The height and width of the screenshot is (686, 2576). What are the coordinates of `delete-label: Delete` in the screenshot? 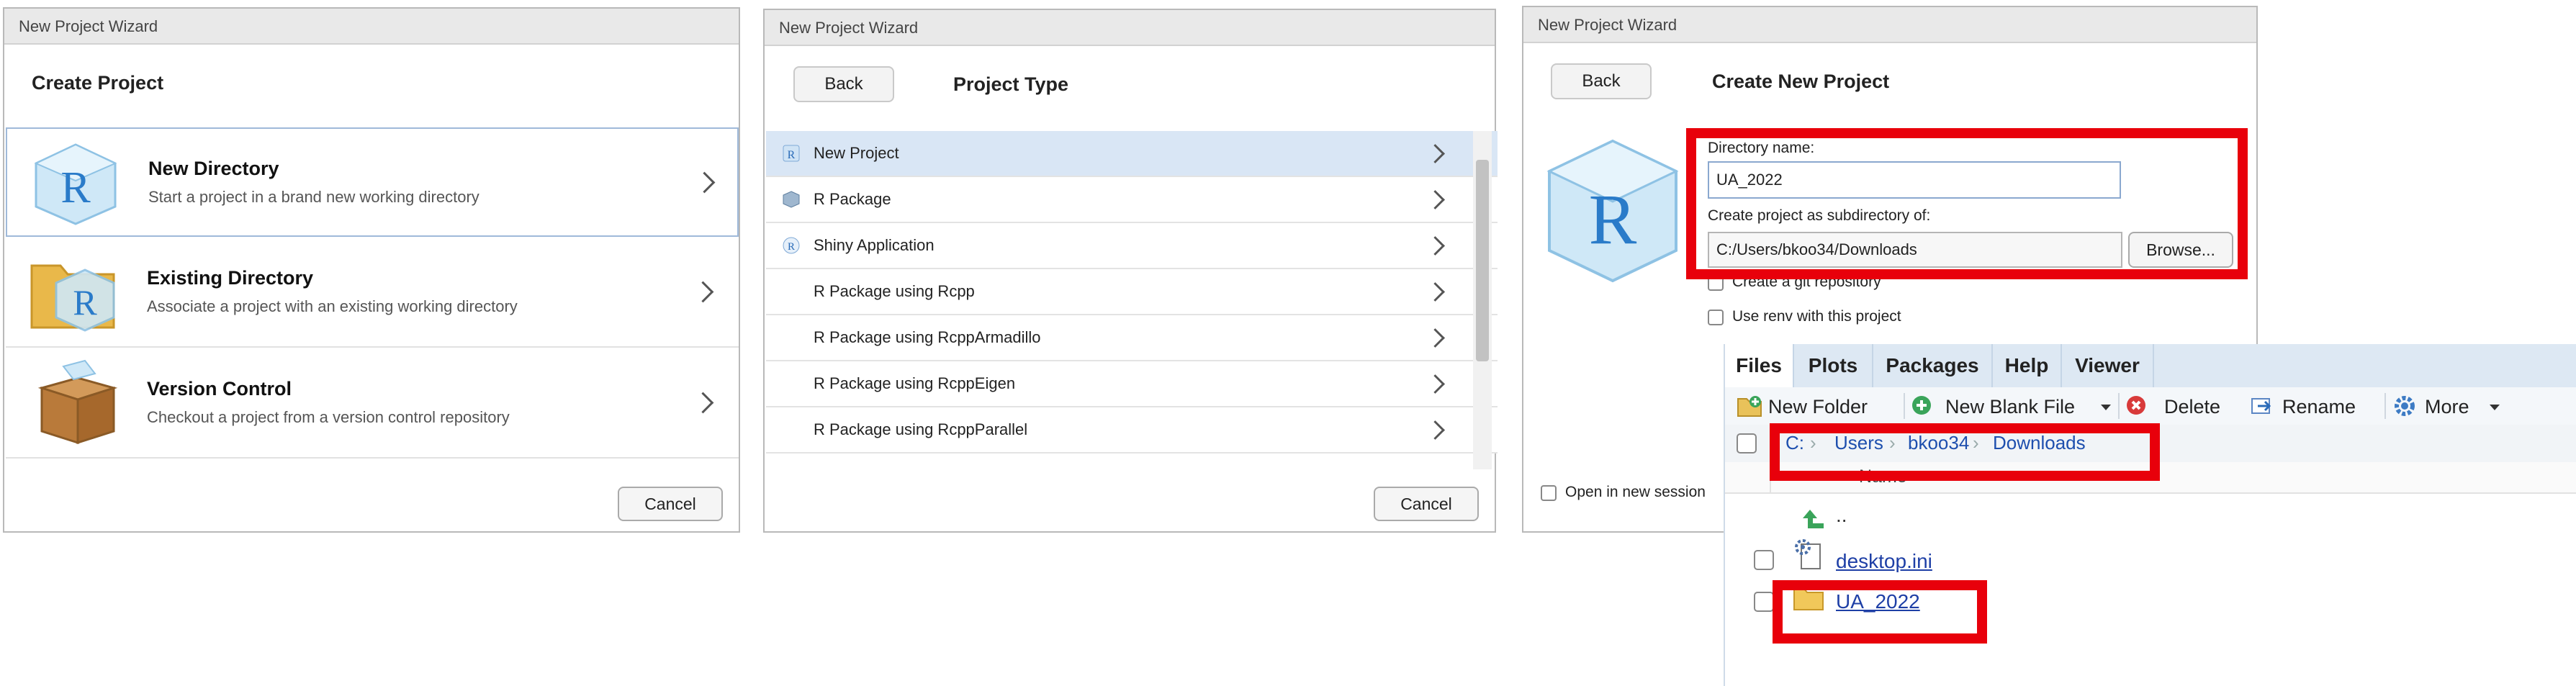 It's located at (2192, 407).